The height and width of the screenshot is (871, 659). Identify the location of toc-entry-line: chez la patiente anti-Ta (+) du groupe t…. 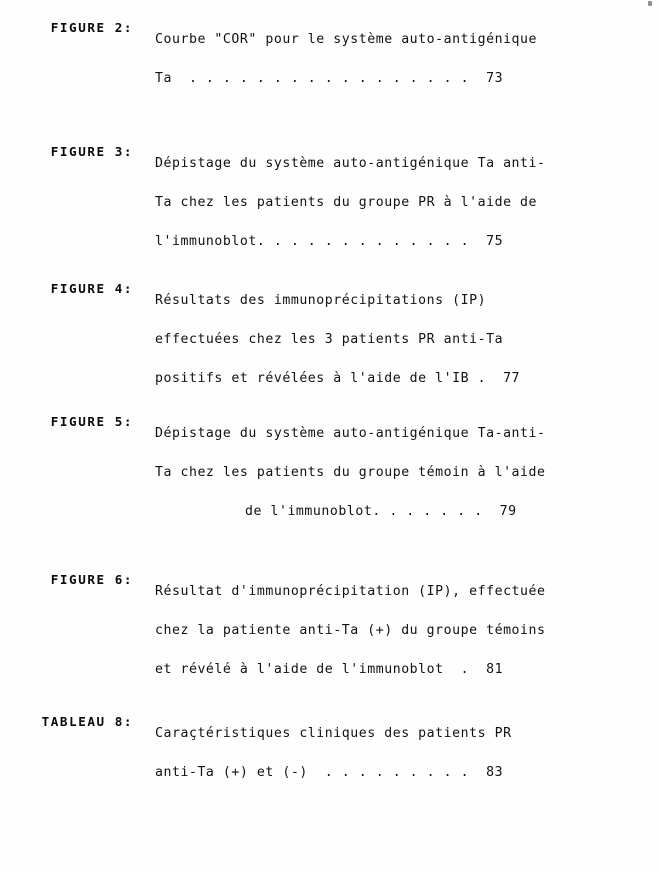
(350, 630).